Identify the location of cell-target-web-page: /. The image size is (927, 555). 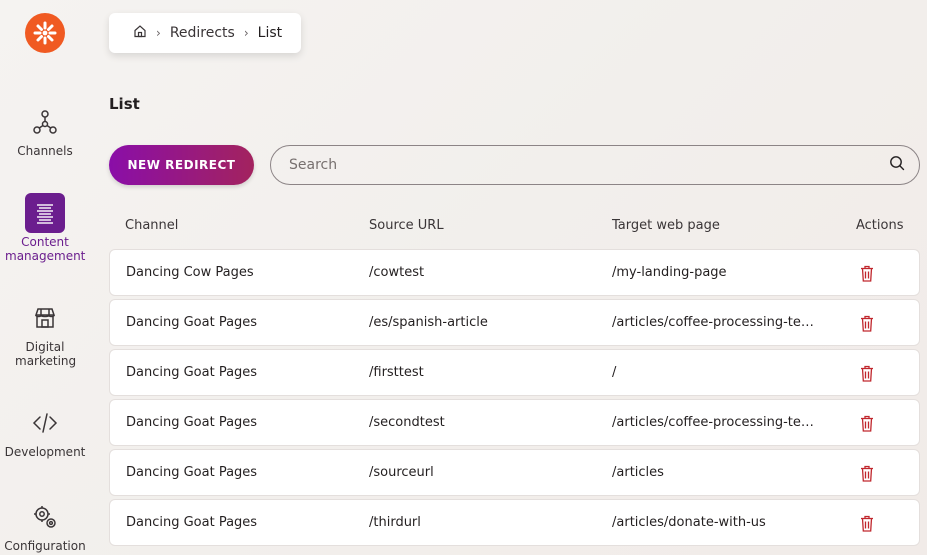
(614, 372).